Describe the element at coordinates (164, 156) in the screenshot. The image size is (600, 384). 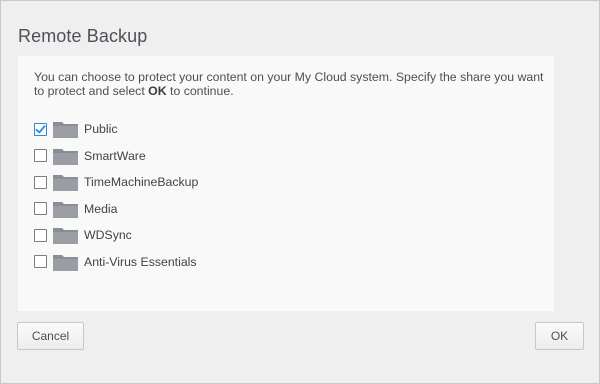
I see `share-item: SmartWare` at that location.